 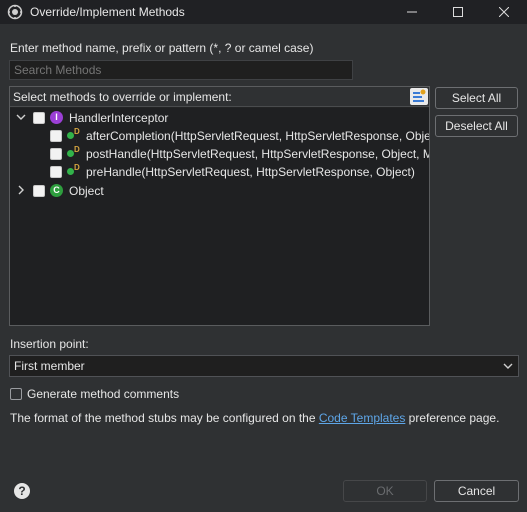 I want to click on maximize-button, so click(x=458, y=12).